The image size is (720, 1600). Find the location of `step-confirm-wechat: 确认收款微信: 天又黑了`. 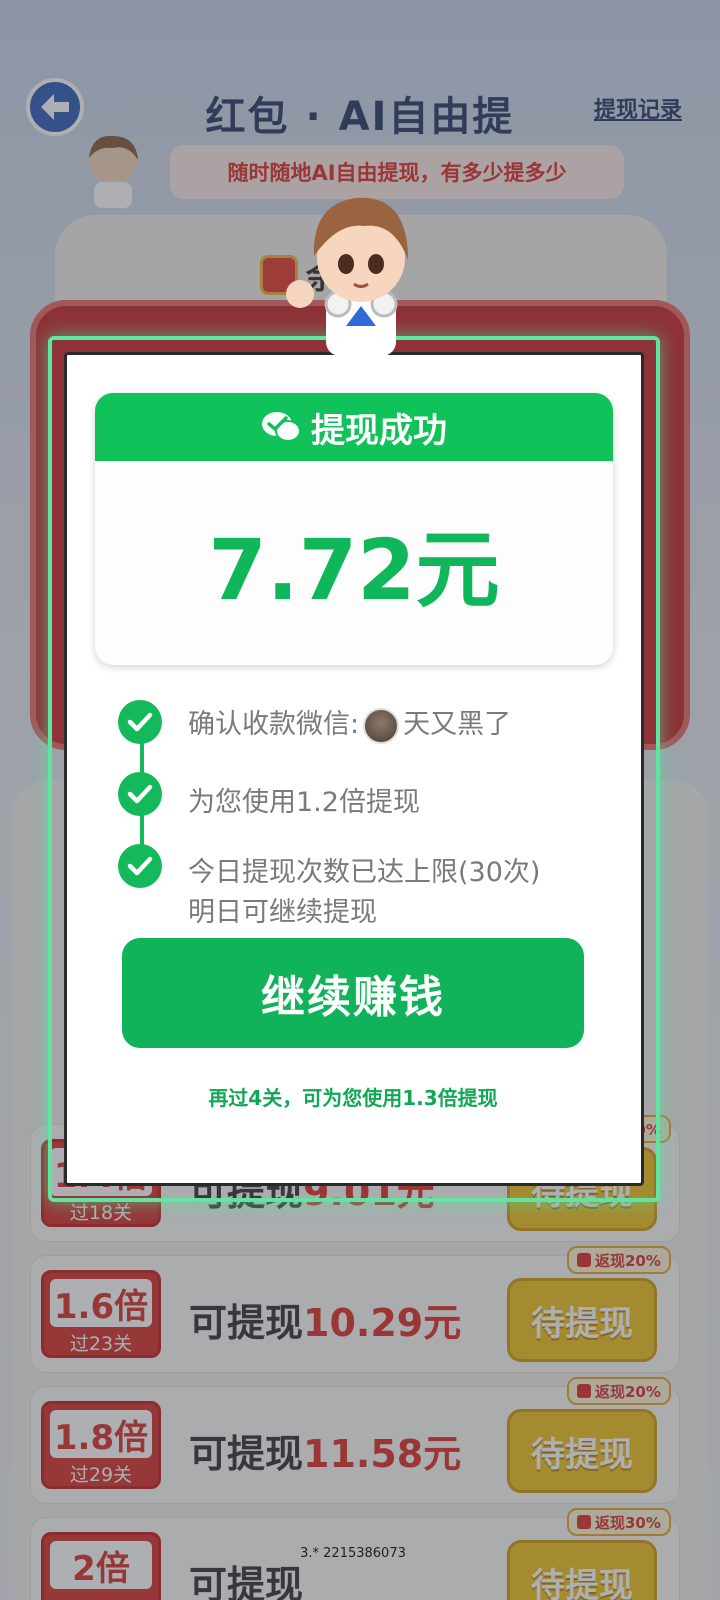

step-confirm-wechat: 确认收款微信: 天又黑了 is located at coordinates (349, 723).